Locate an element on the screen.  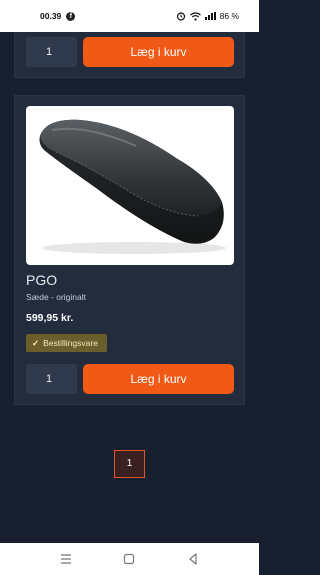
product-card-previous: 1 Læg i kurv is located at coordinates (129, 55).